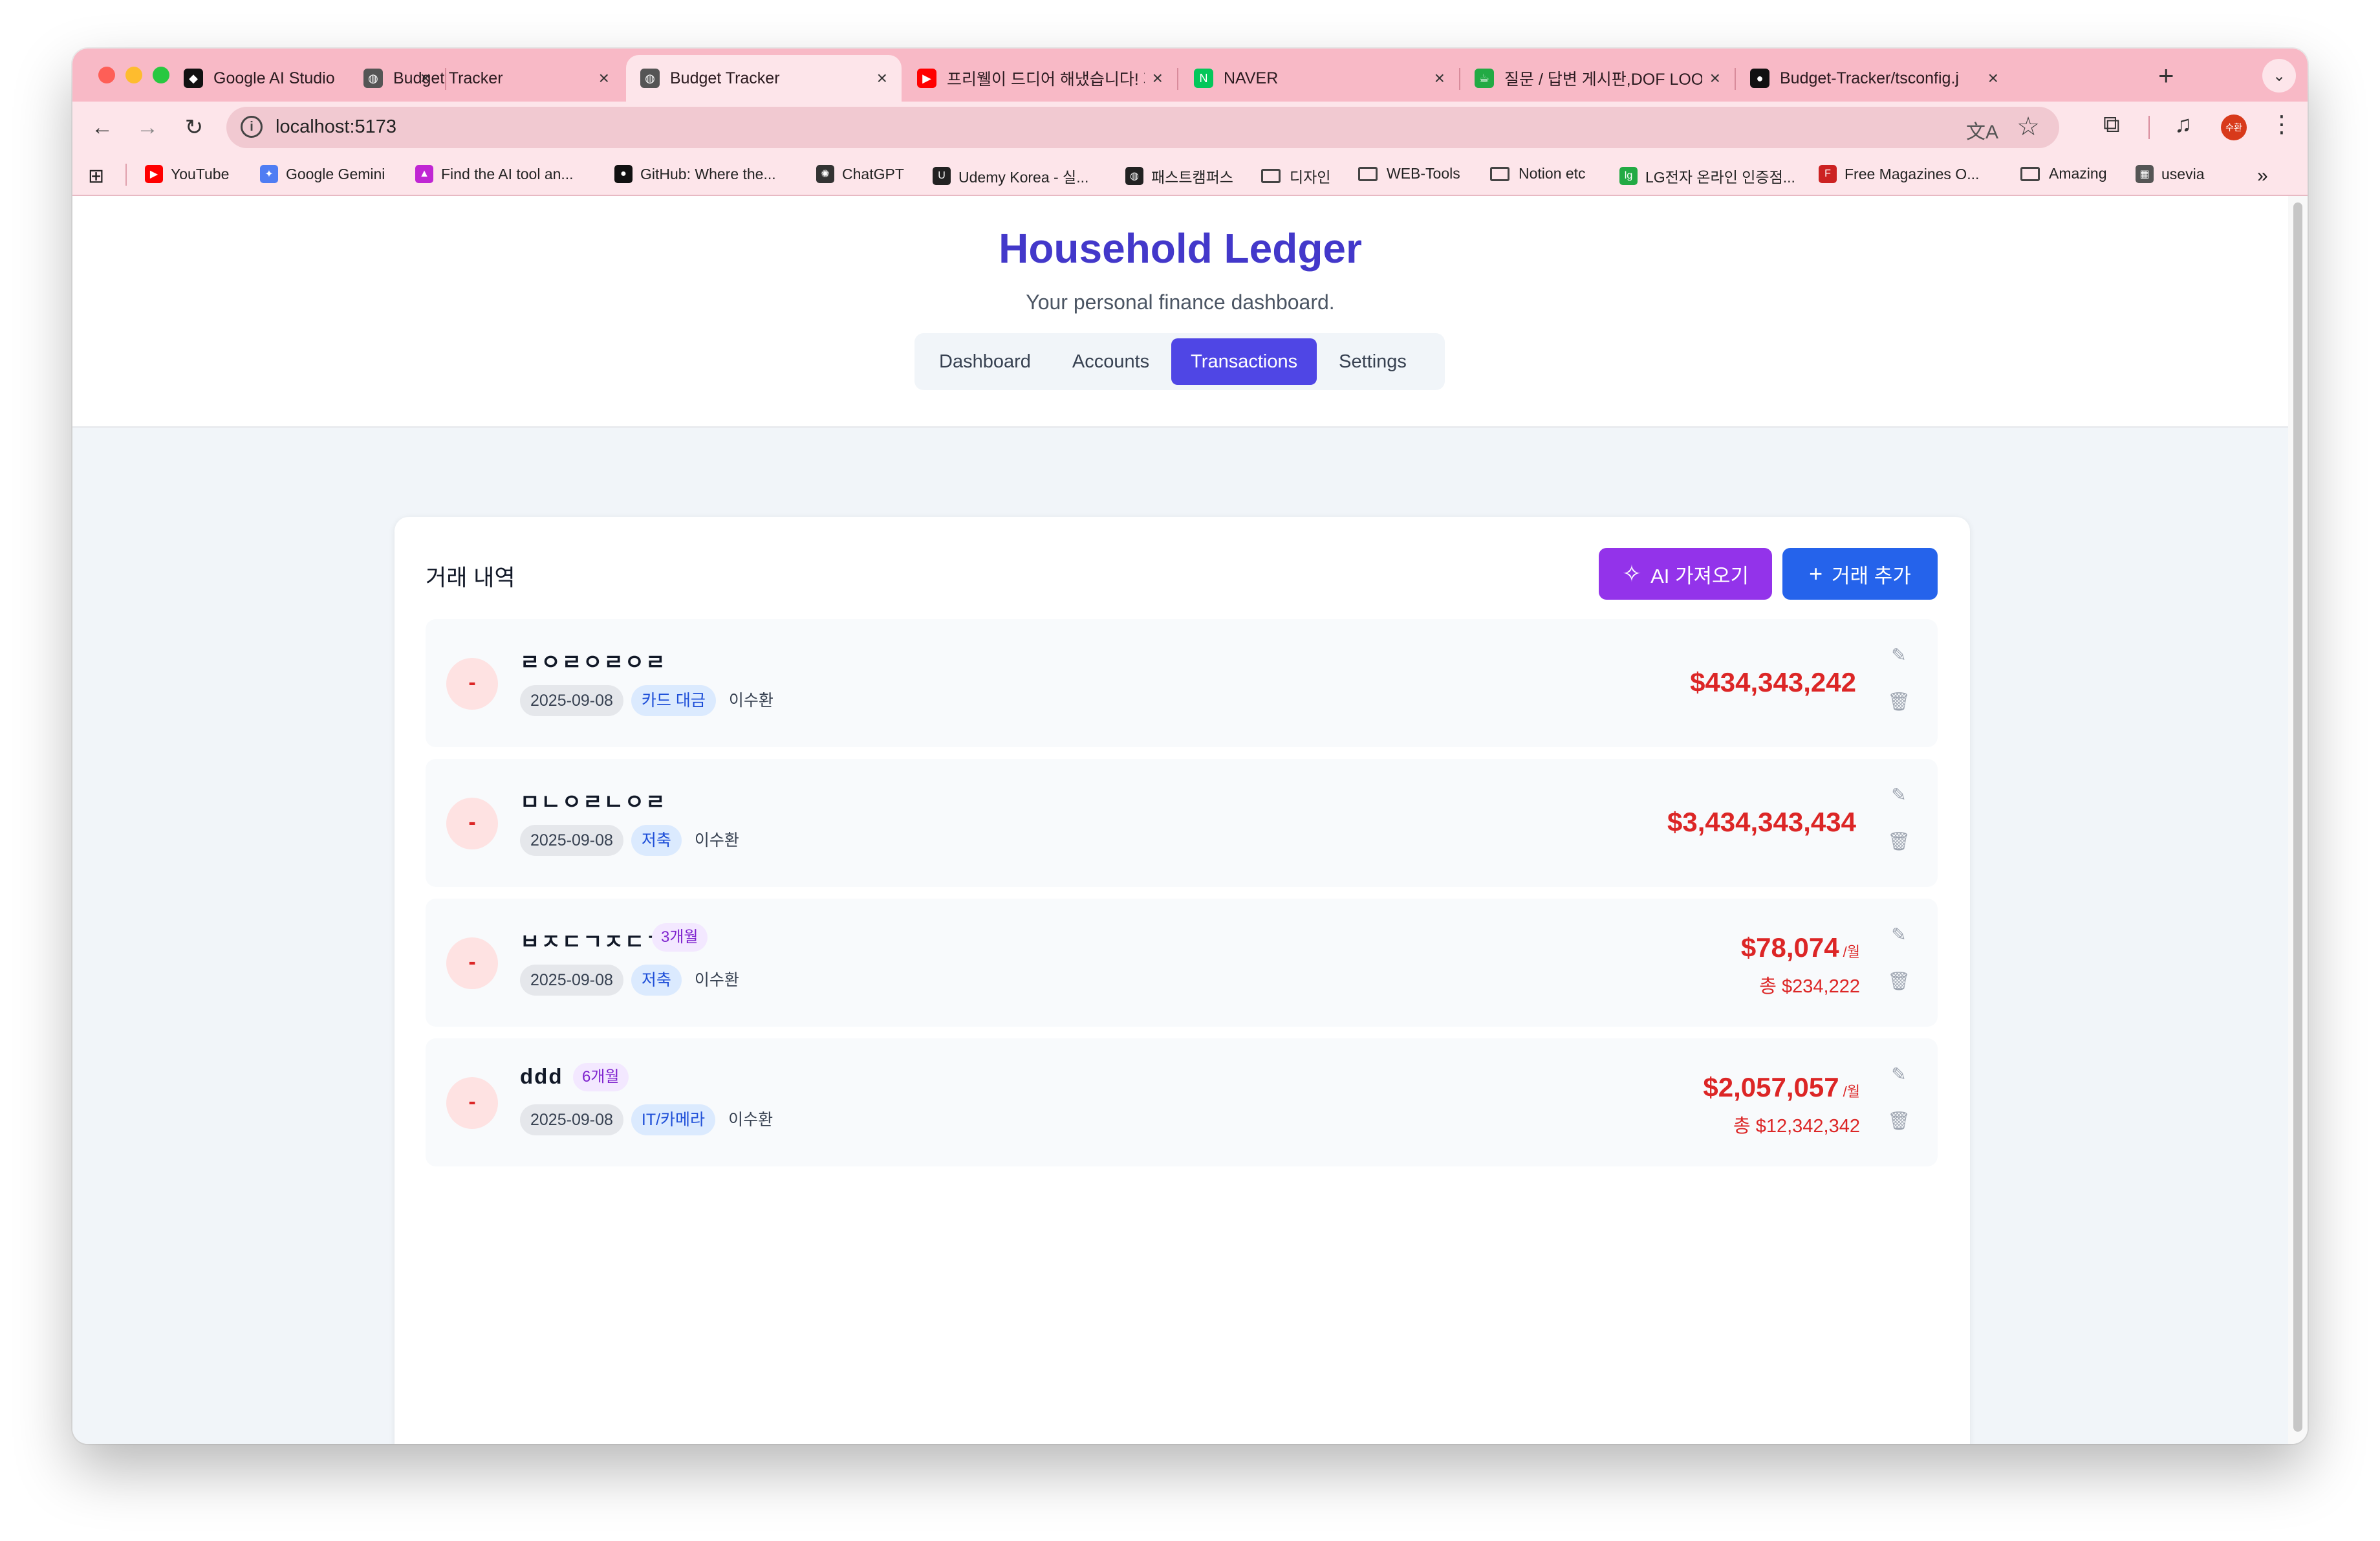 Image resolution: width=2380 pixels, height=1541 pixels. I want to click on tab-title: Budget Tracker, so click(448, 78).